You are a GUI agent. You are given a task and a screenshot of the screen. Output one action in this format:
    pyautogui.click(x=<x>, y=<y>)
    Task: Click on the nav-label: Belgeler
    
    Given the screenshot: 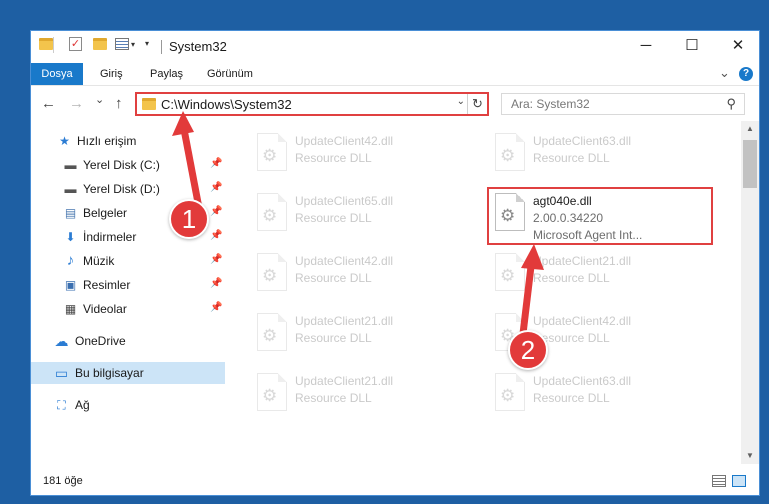 What is the action you would take?
    pyautogui.click(x=105, y=213)
    